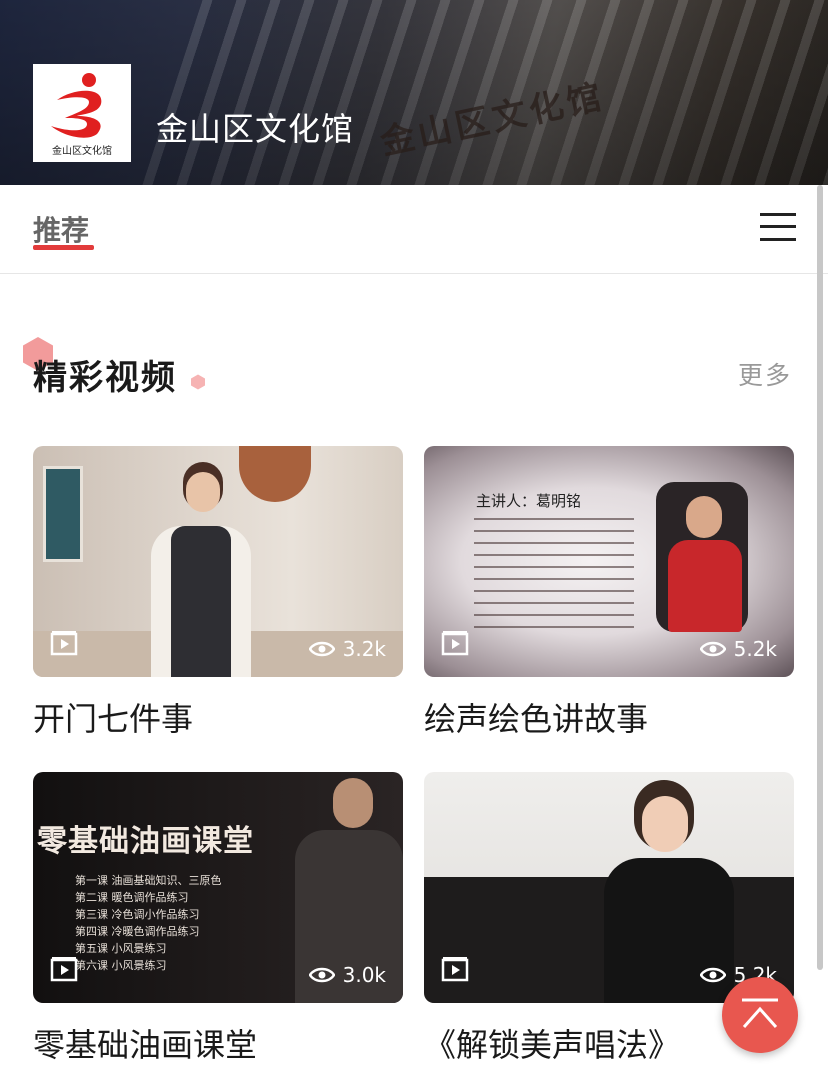 The image size is (828, 1085). I want to click on more-link: 更多, so click(765, 374).